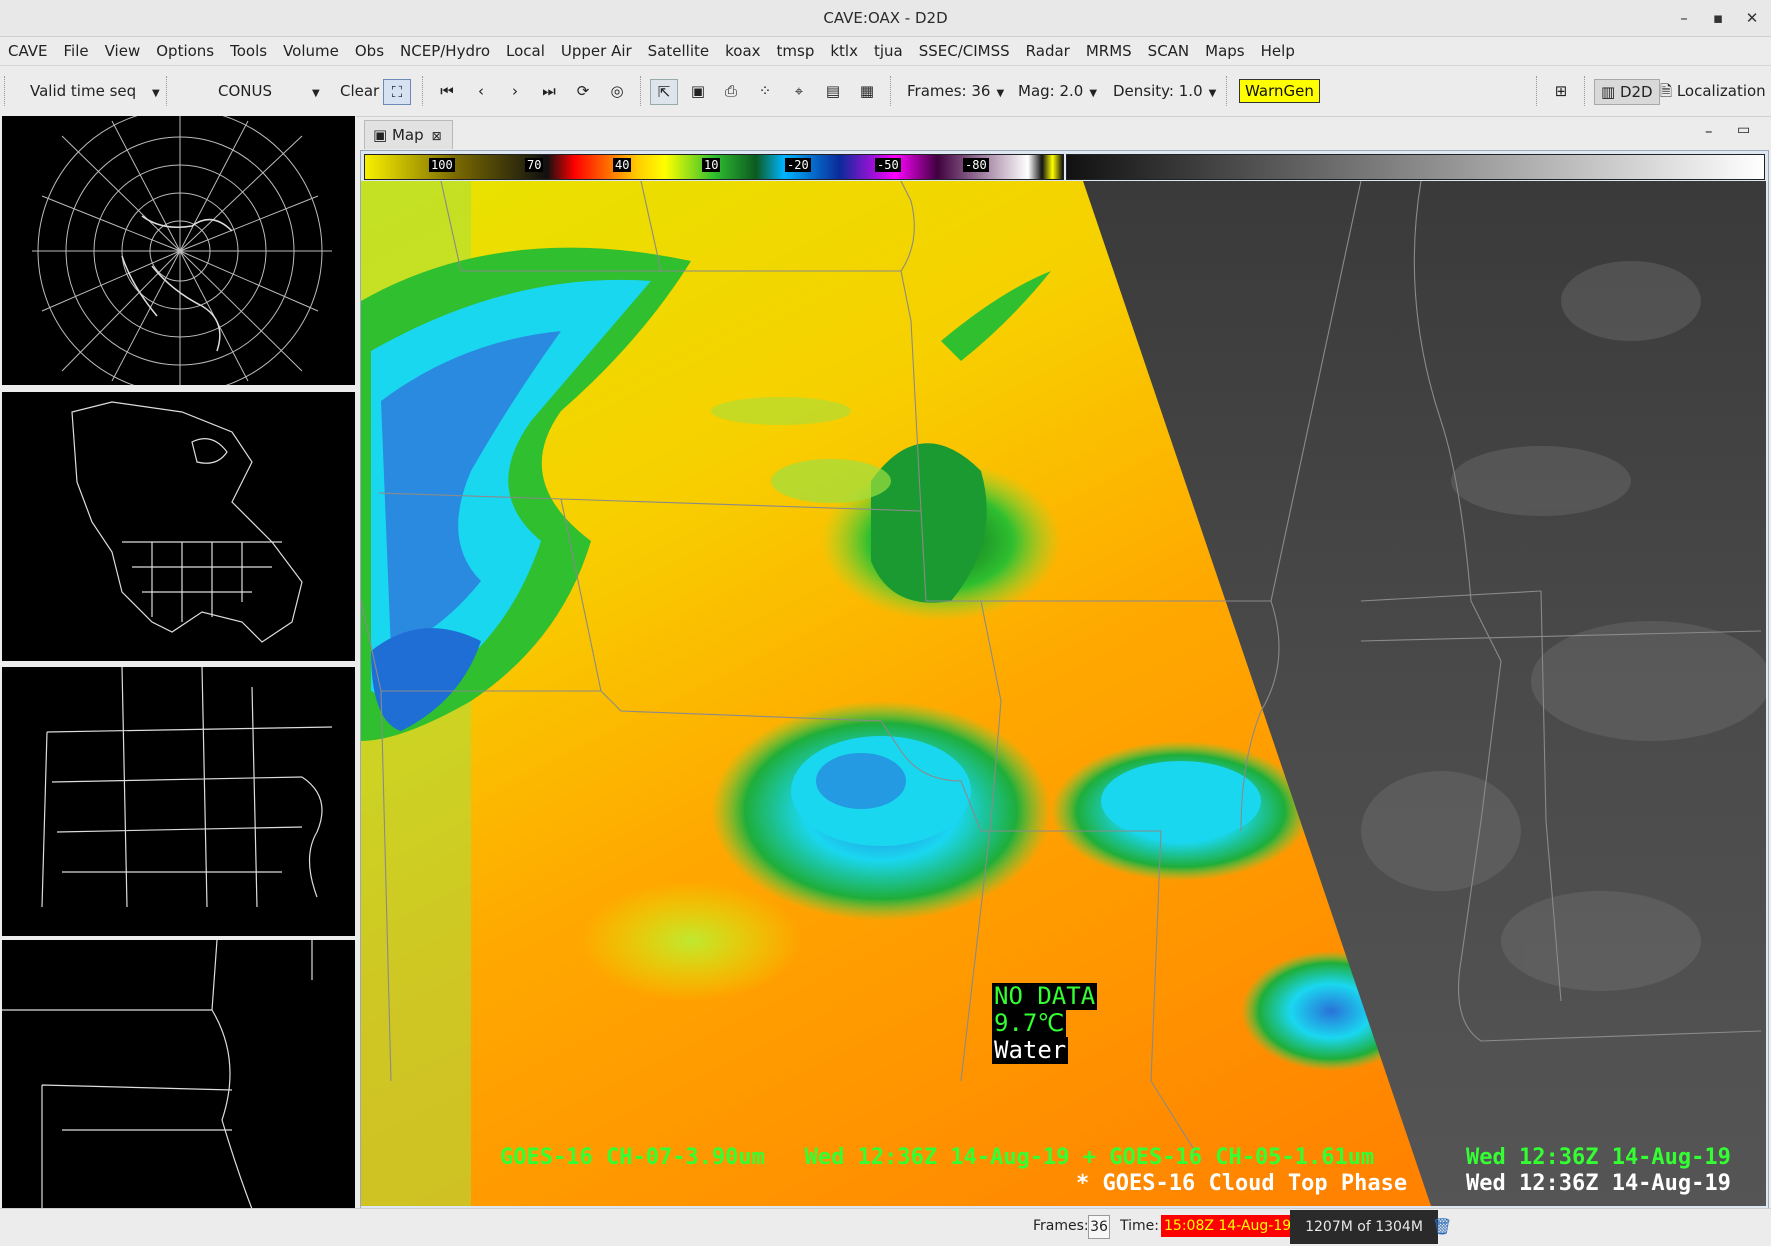 The width and height of the screenshot is (1771, 1246). What do you see at coordinates (1158, 91) in the screenshot?
I see `density-label: Density: 1.0` at bounding box center [1158, 91].